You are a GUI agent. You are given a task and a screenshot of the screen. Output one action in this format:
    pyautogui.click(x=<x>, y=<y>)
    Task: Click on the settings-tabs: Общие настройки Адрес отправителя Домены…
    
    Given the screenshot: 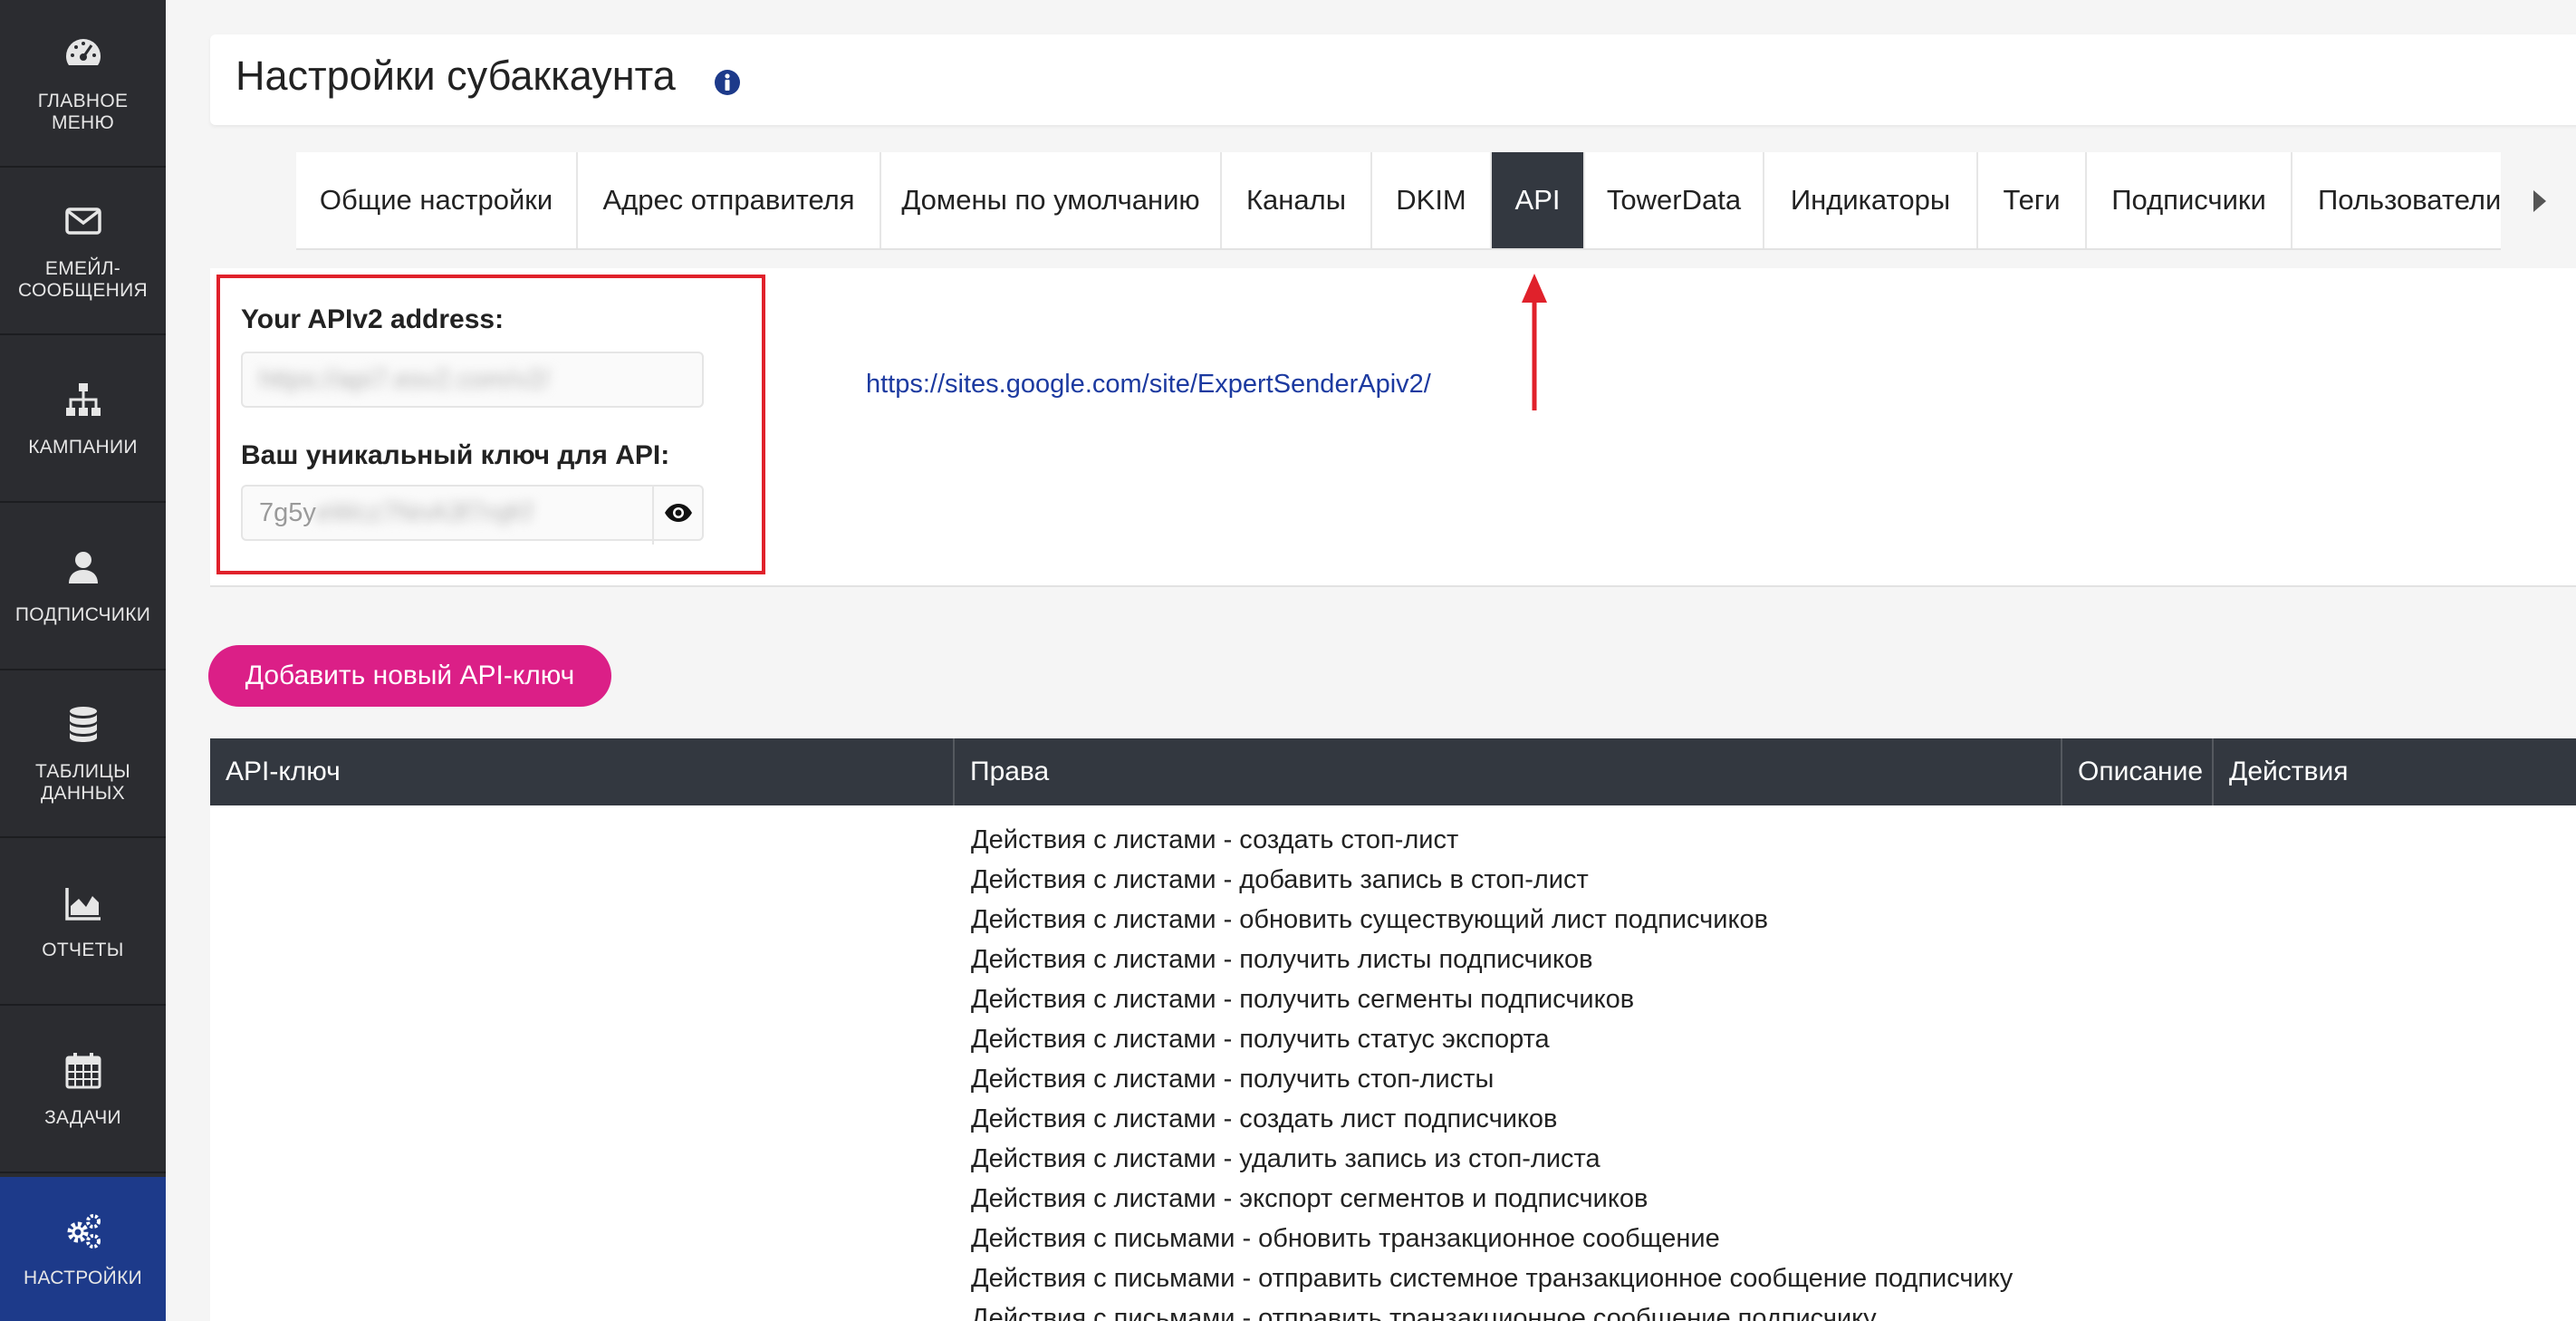 What is the action you would take?
    pyautogui.click(x=1398, y=201)
    